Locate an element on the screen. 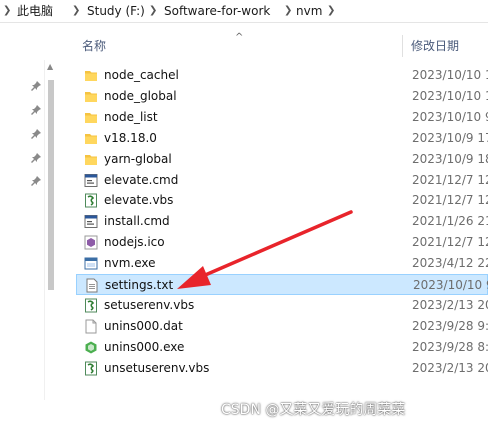  file-row: nodejs.ico 2021/12/7 12 is located at coordinates (282, 242).